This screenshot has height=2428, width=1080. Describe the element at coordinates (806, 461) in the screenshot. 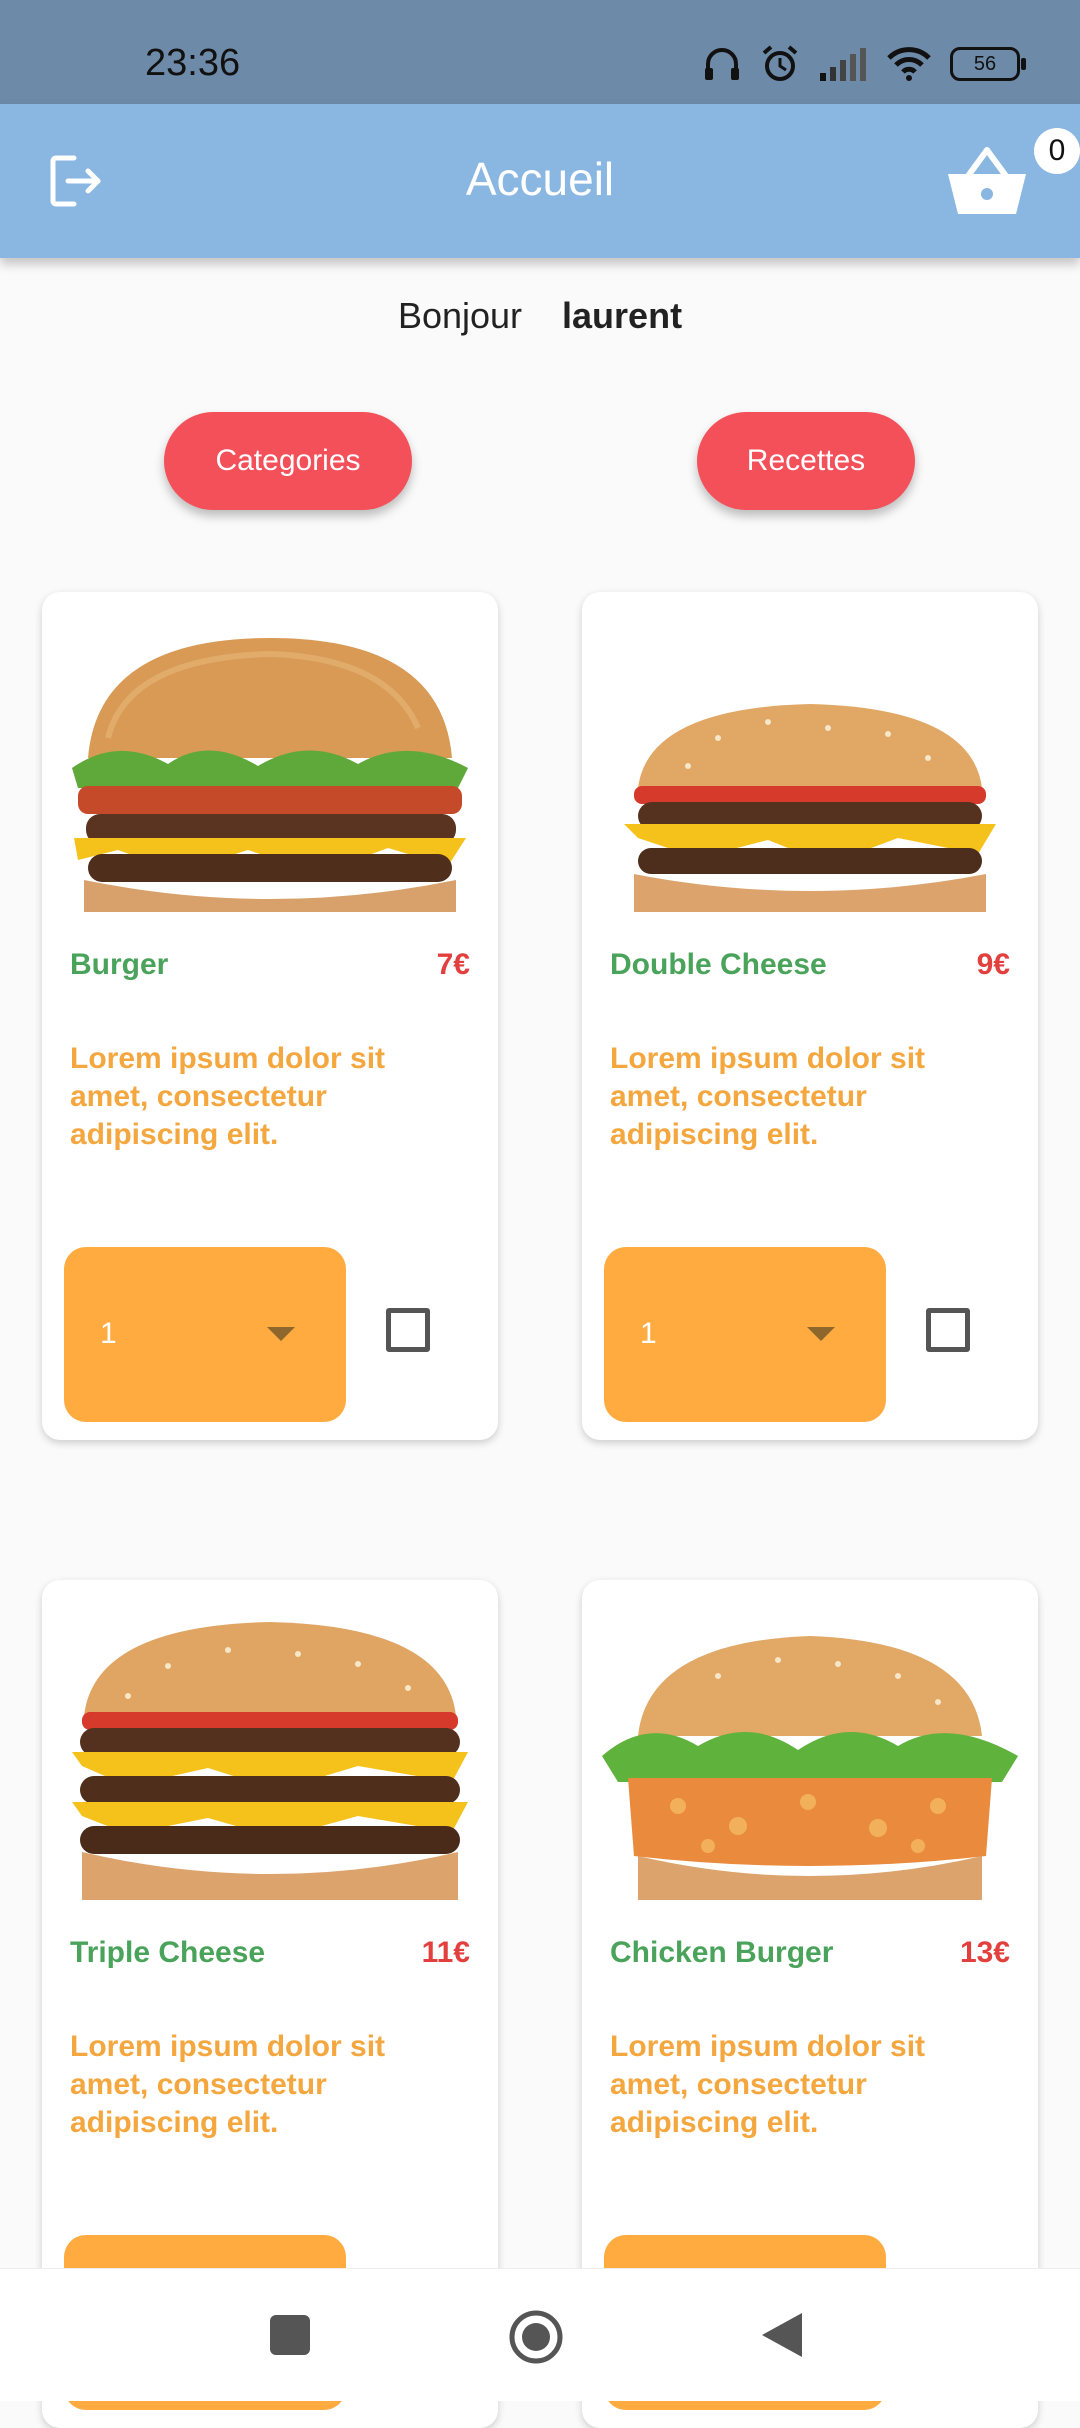

I see `recipes-button: Recettes` at that location.